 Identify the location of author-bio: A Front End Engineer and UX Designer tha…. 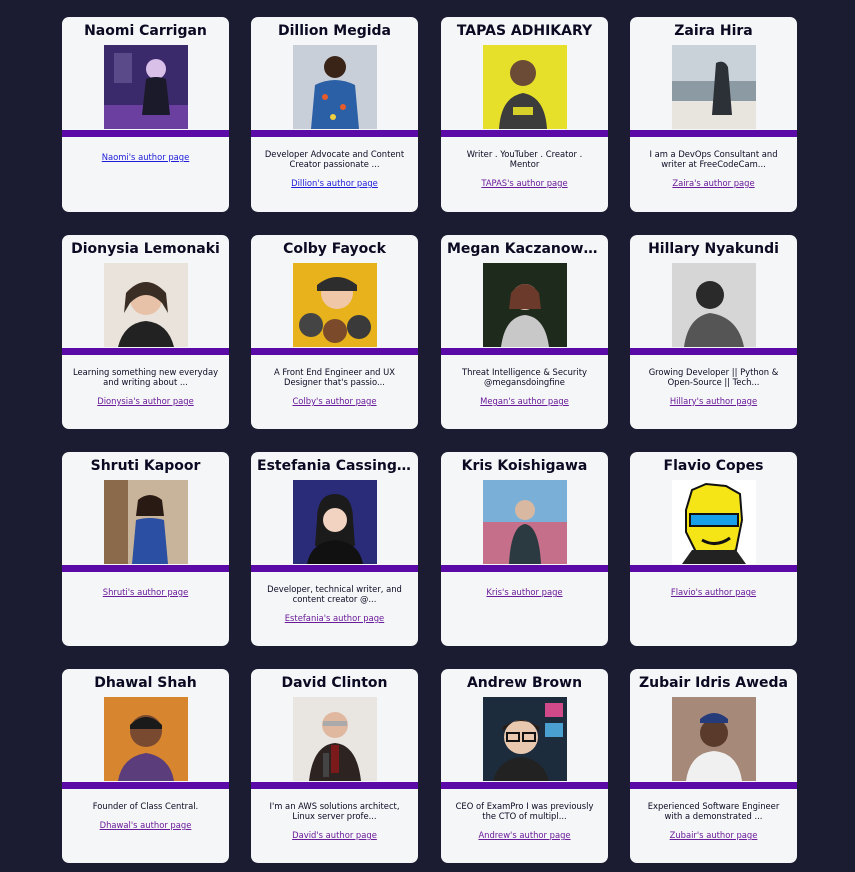
(334, 377).